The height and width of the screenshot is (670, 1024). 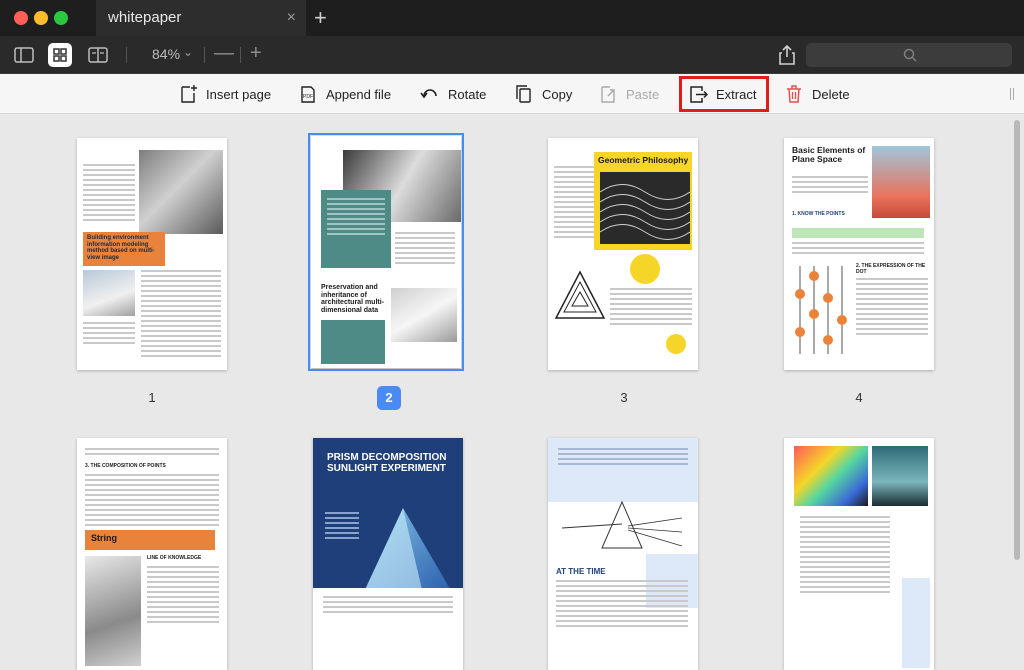 I want to click on page-thumbnail-3: Geometric Philosophy, so click(x=623, y=254).